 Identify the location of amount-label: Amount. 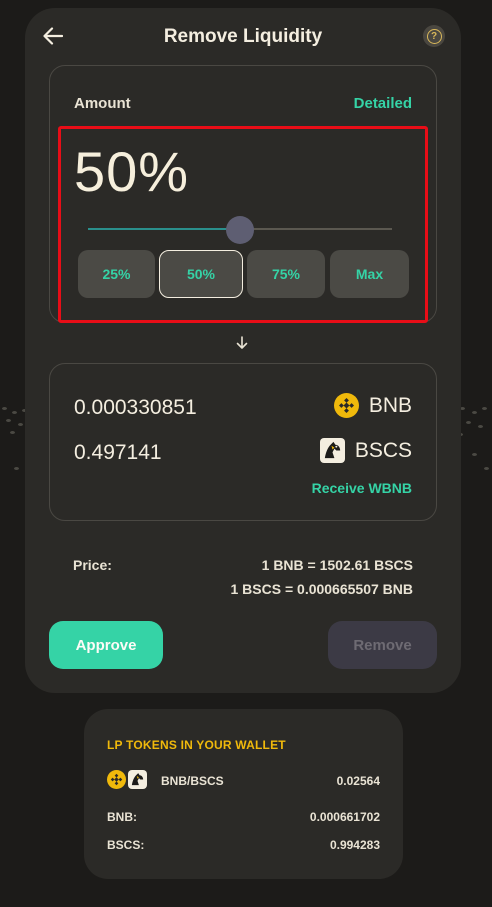
(102, 103).